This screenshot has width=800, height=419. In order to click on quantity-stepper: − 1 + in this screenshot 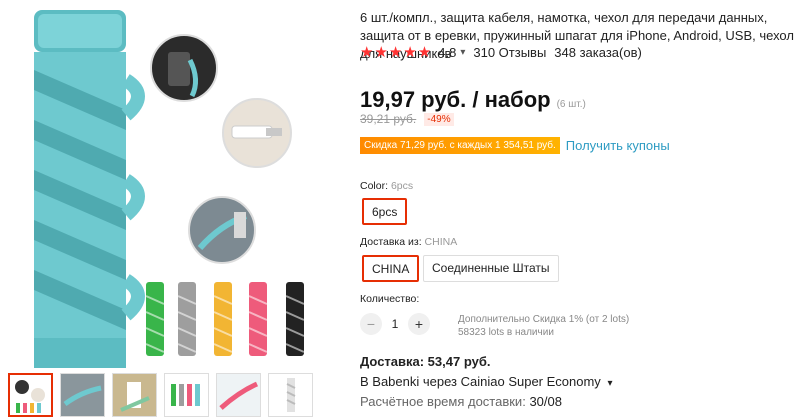, I will do `click(395, 324)`.